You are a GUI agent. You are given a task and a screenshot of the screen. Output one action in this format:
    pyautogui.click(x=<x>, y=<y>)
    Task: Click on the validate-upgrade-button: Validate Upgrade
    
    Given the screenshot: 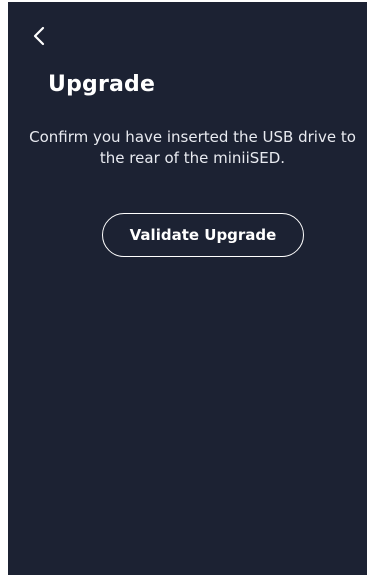 What is the action you would take?
    pyautogui.click(x=203, y=235)
    